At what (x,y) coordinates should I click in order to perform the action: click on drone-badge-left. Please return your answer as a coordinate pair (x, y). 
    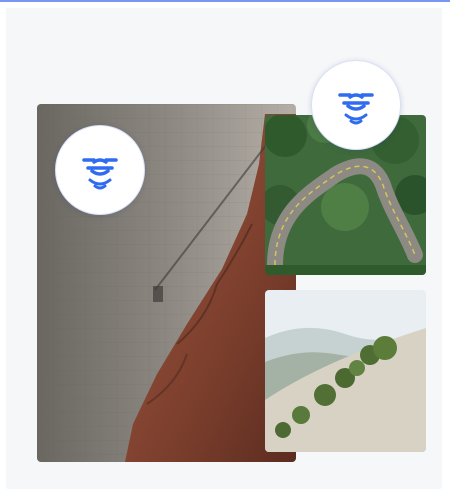
    Looking at the image, I should click on (100, 170).